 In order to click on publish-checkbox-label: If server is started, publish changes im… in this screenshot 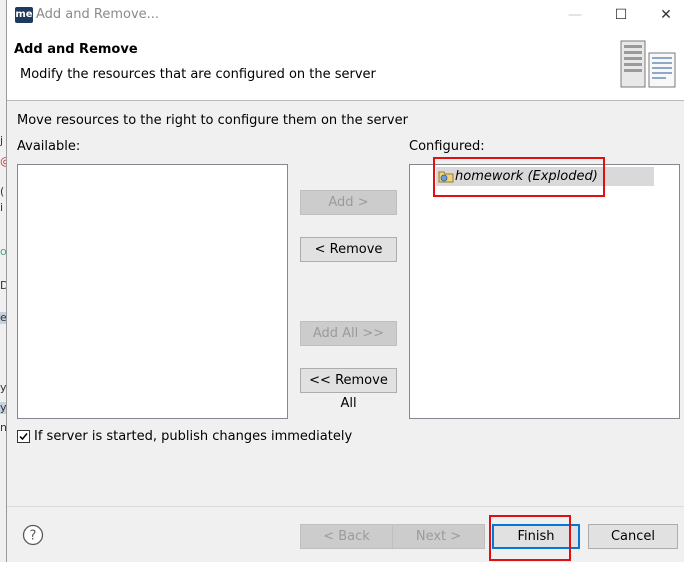, I will do `click(193, 436)`.